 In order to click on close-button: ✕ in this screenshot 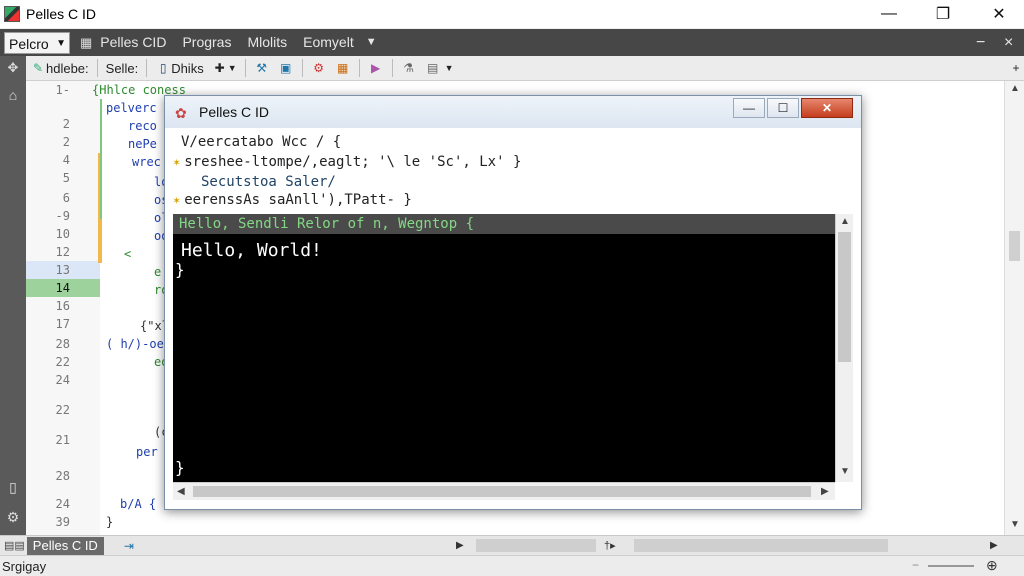, I will do `click(999, 14)`.